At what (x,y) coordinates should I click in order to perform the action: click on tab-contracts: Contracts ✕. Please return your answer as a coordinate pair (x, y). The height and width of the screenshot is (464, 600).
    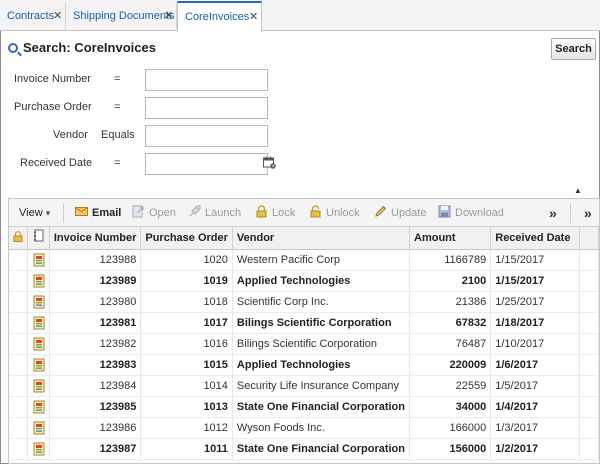
    Looking at the image, I should click on (33, 16).